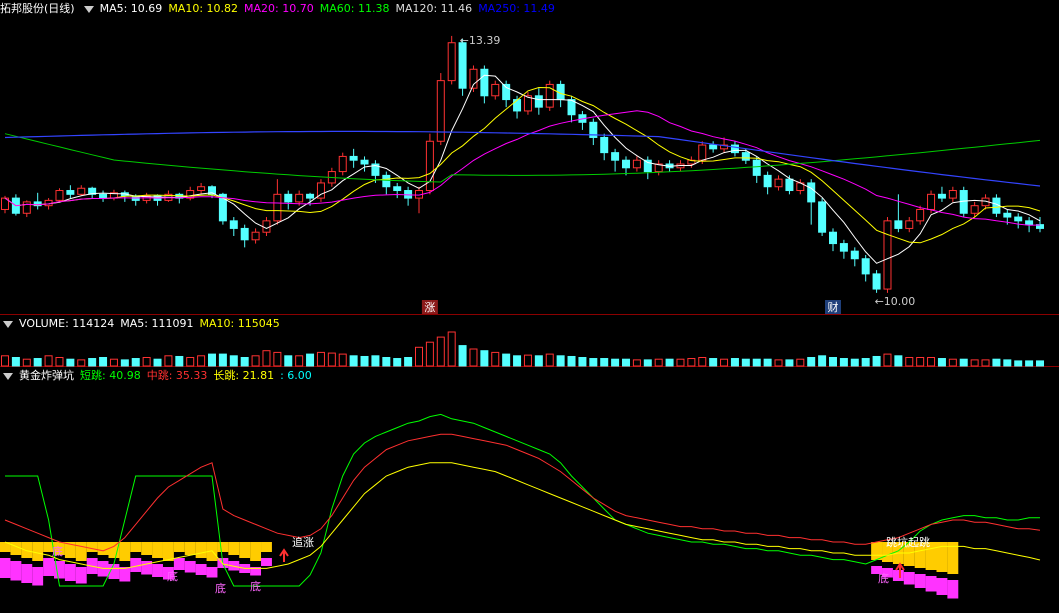 The height and width of the screenshot is (613, 1059). Describe the element at coordinates (895, 301) in the screenshot. I see `low-price-label: ←10.00` at that location.